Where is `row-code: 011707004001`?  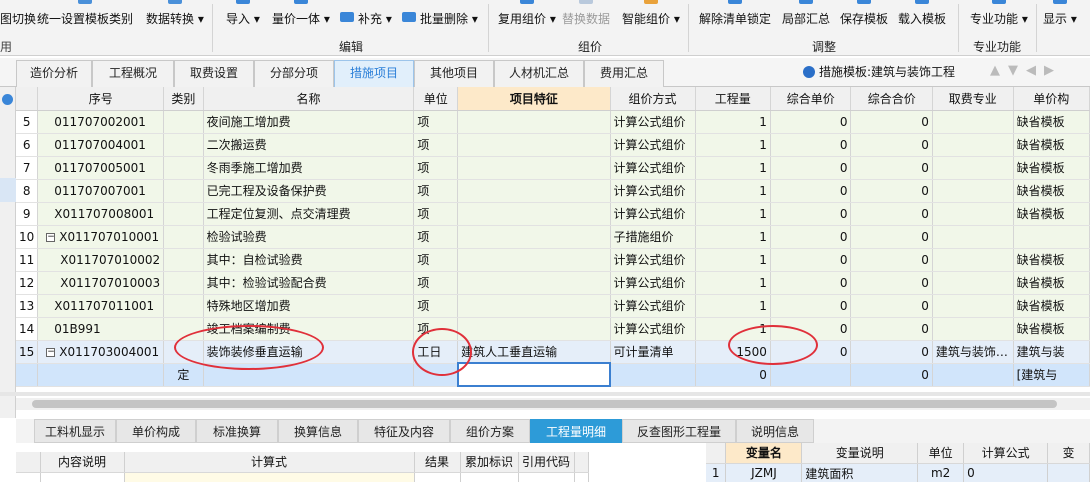 row-code: 011707004001 is located at coordinates (101, 145).